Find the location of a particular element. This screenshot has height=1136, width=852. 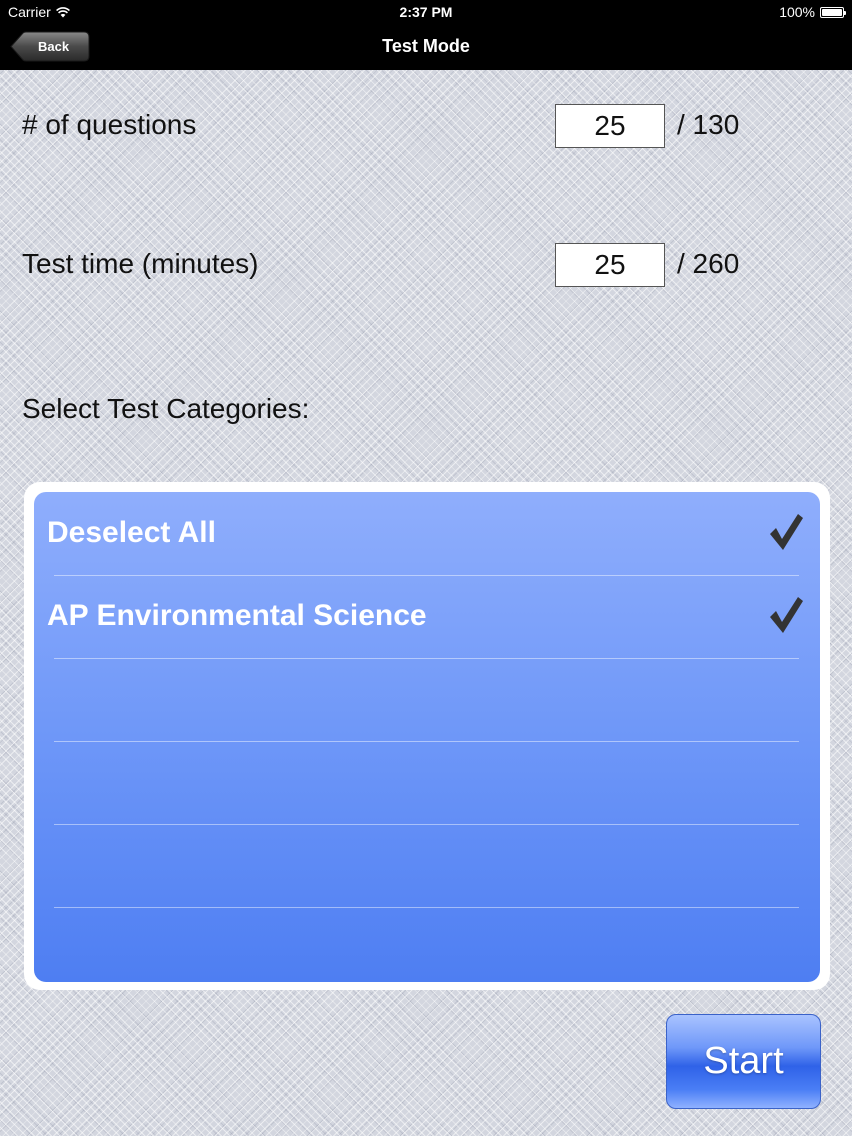

categories-heading: Select Test Categories: is located at coordinates (166, 408).